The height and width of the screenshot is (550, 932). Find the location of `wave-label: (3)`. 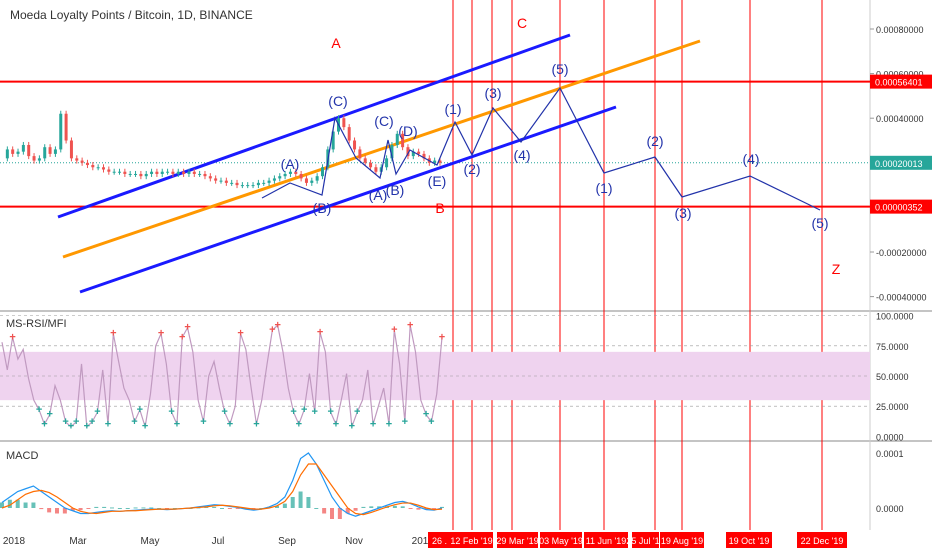

wave-label: (3) is located at coordinates (492, 93).